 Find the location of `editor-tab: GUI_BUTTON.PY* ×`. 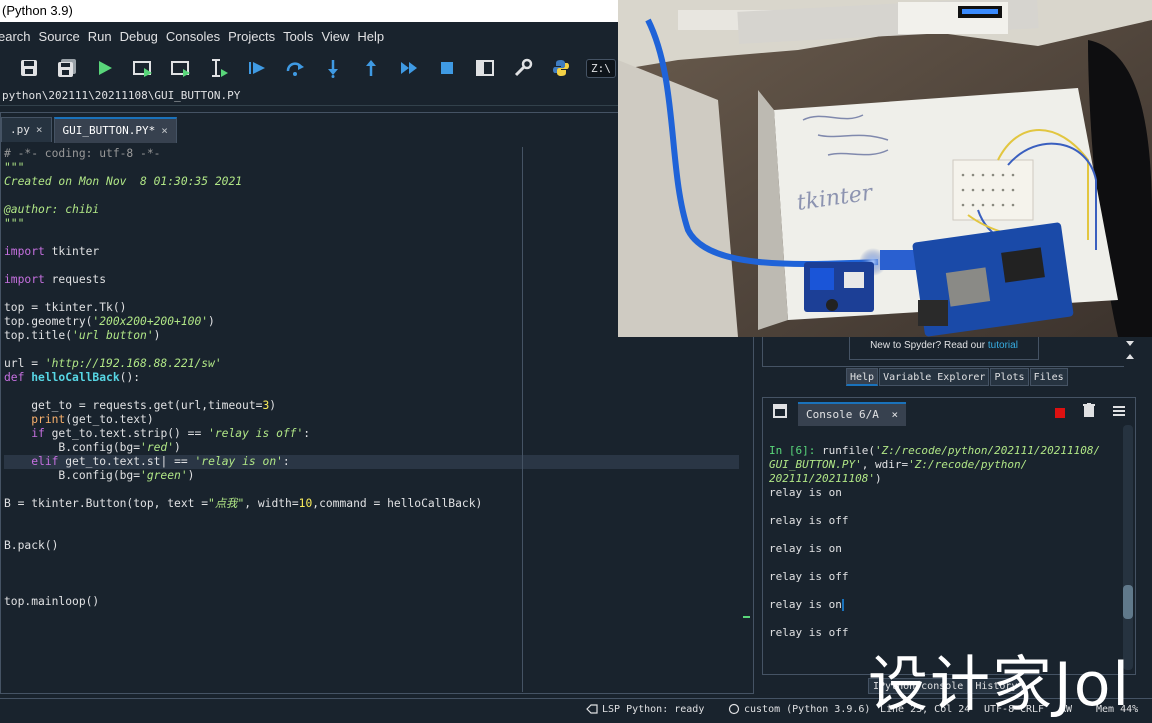

editor-tab: GUI_BUTTON.PY* × is located at coordinates (115, 130).